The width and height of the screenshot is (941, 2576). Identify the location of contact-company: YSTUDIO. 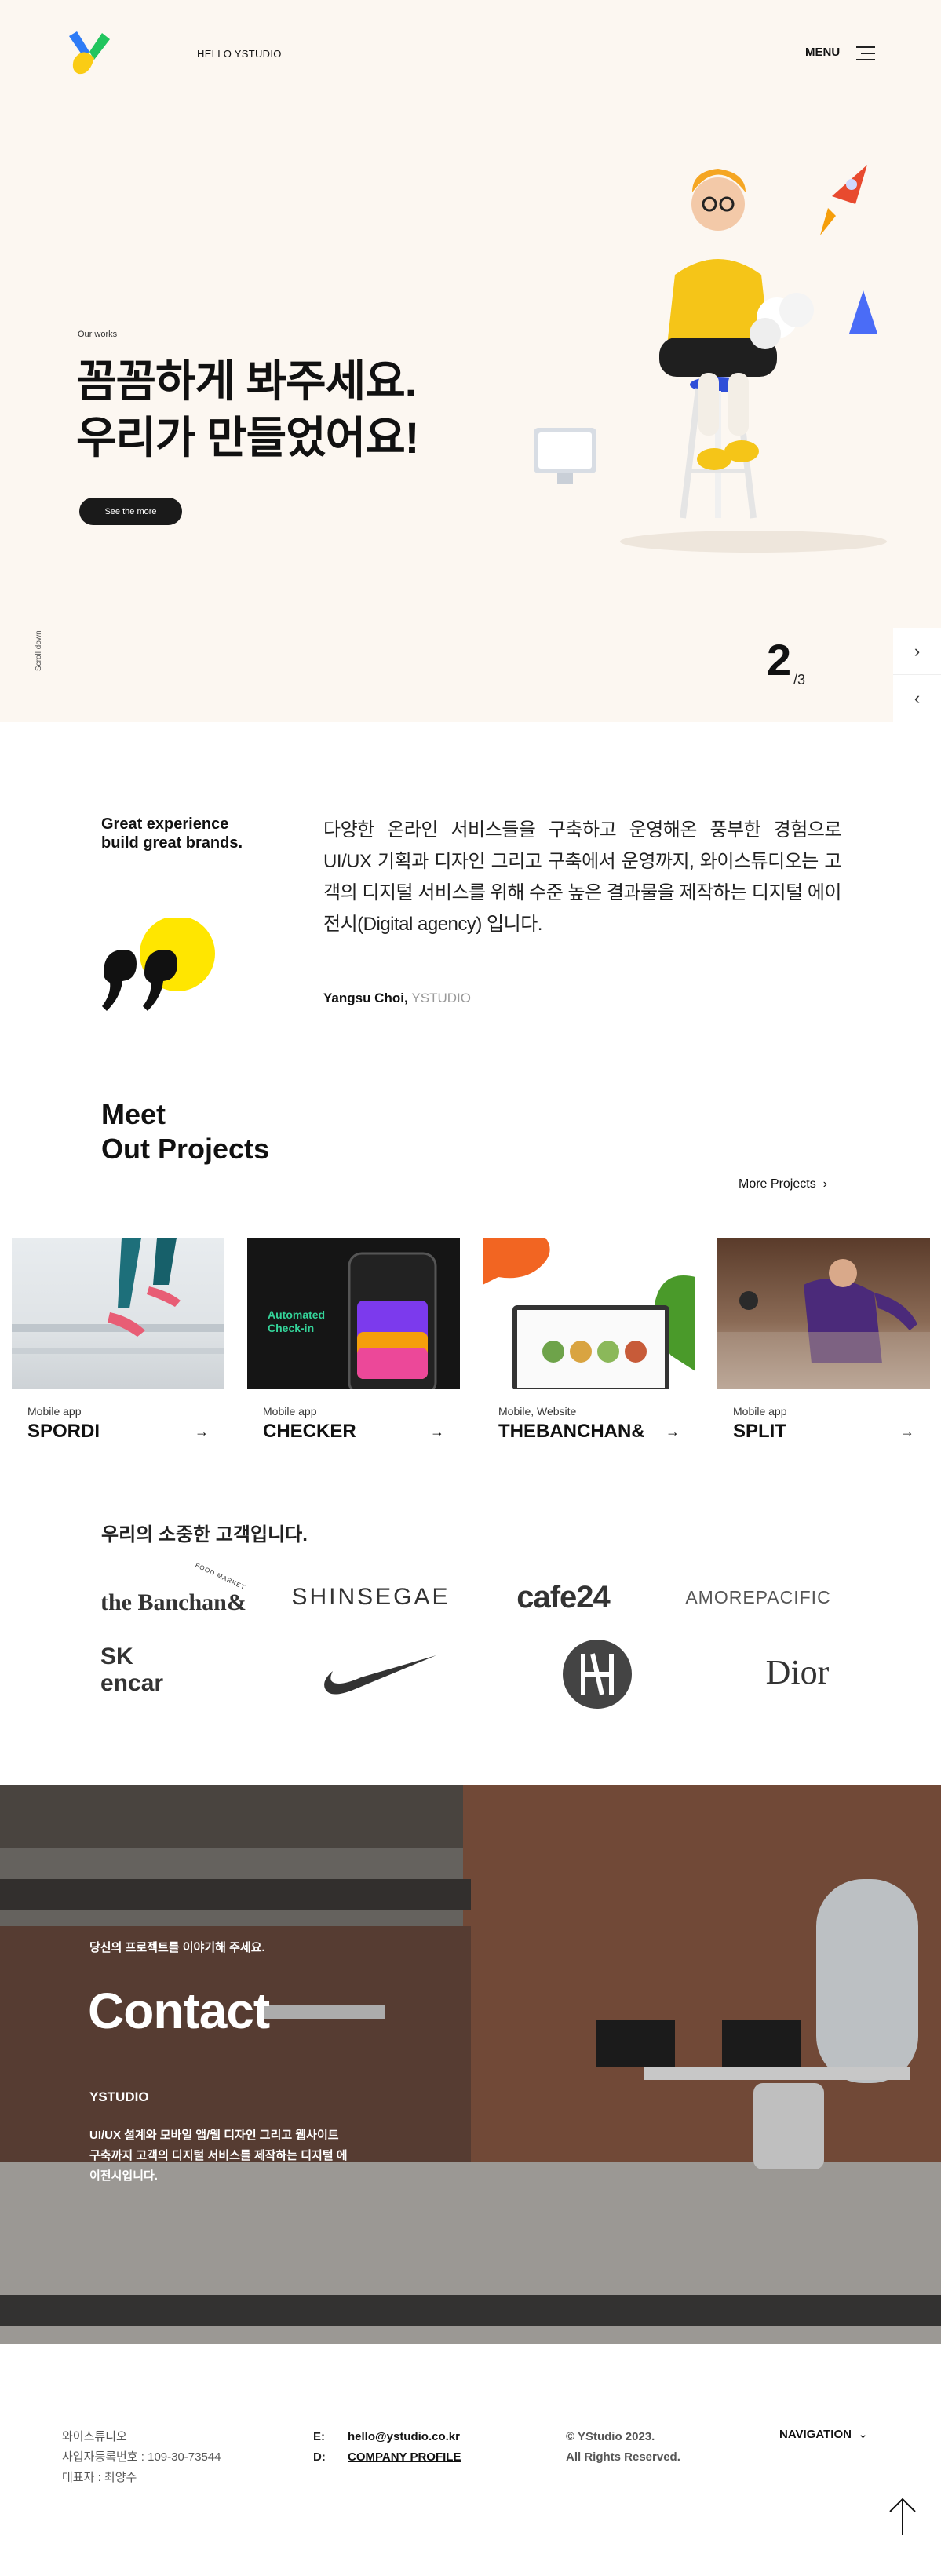
(119, 2096).